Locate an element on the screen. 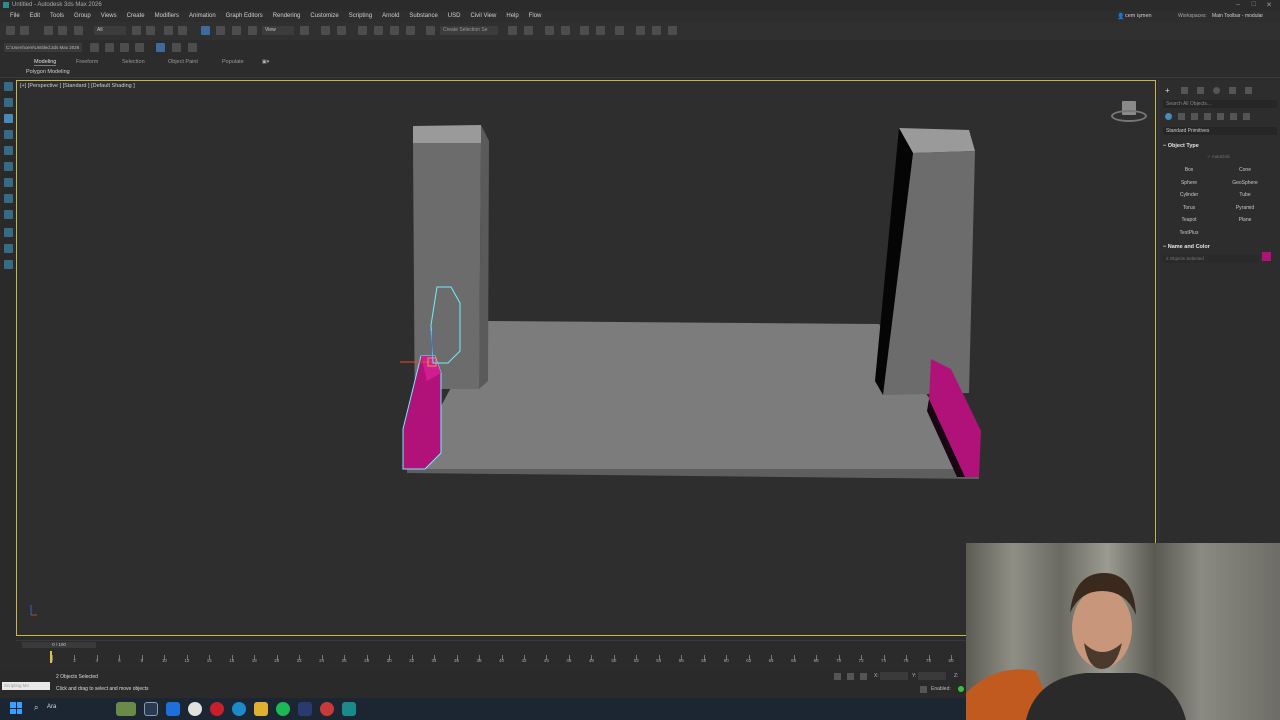  teapot-button: Teapot is located at coordinates (1189, 220).